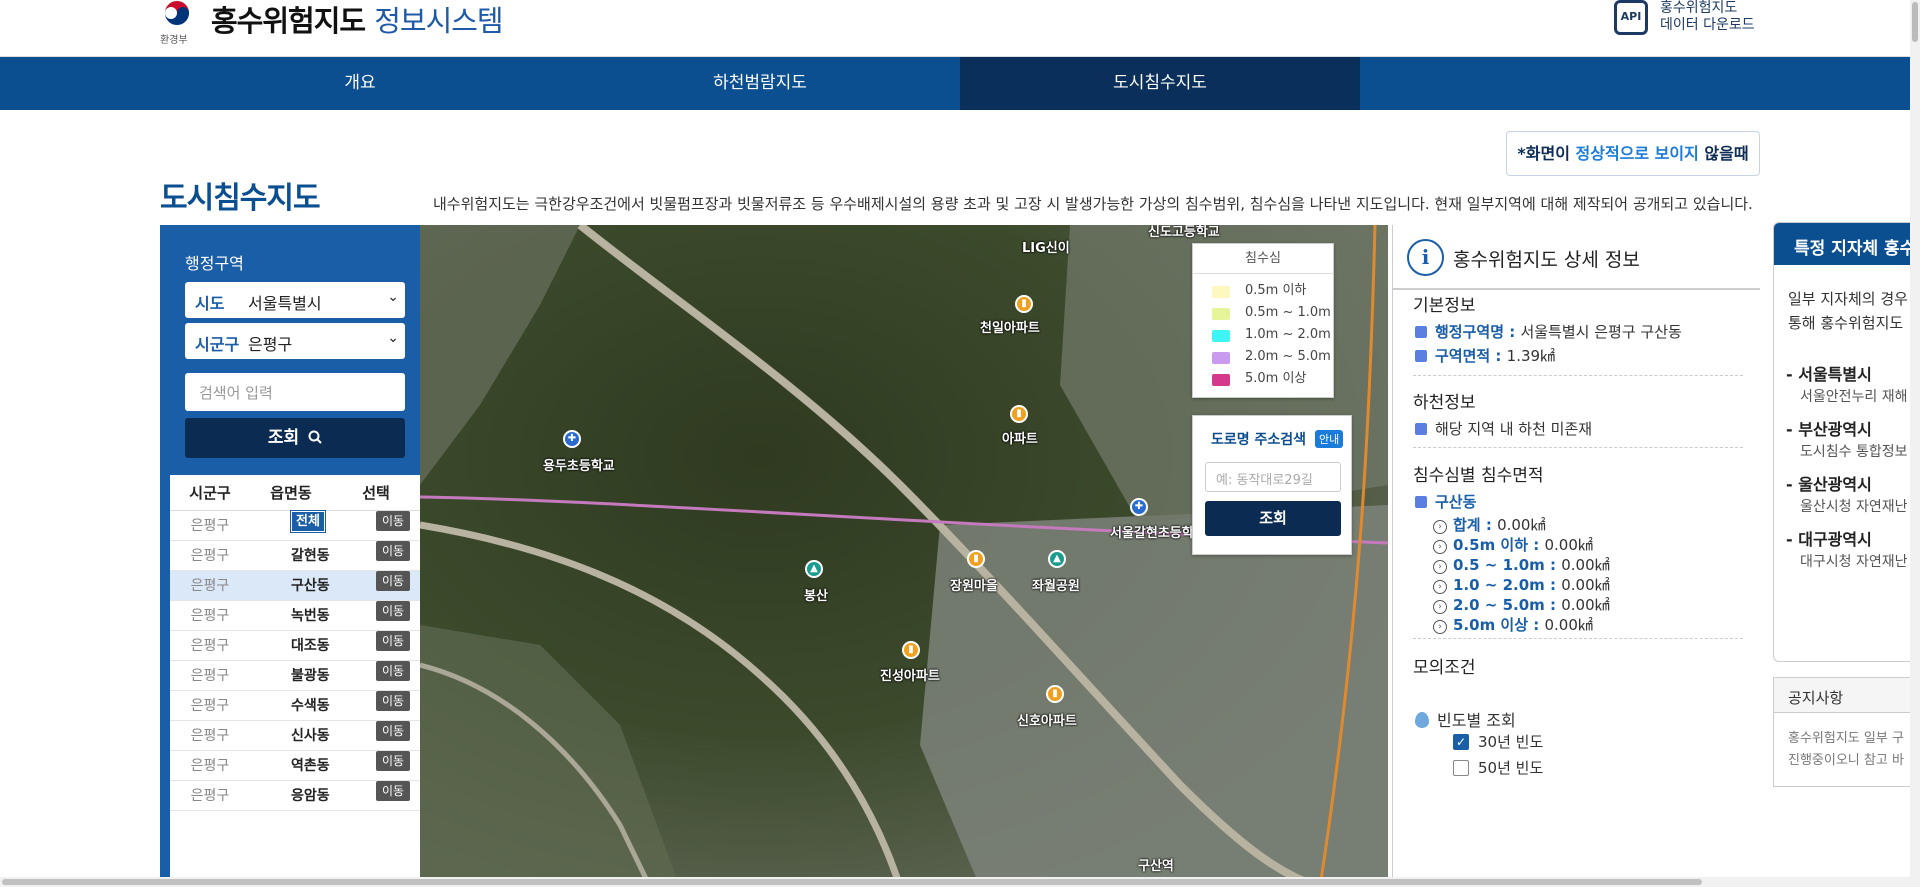 The height and width of the screenshot is (887, 1920). Describe the element at coordinates (393, 297) in the screenshot. I see `chevron-down-icon: ⌄` at that location.